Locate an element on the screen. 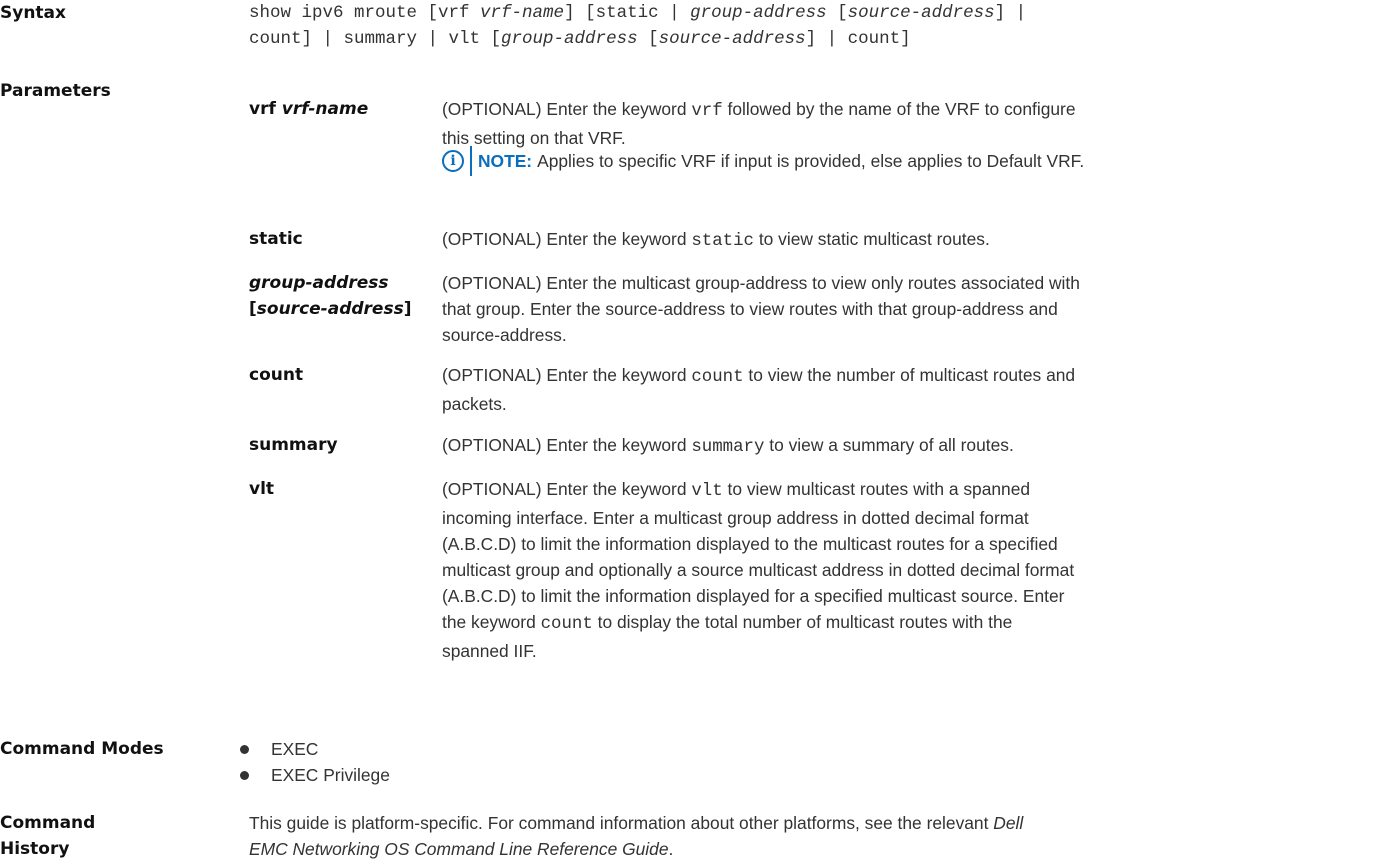 The width and height of the screenshot is (1381, 865). param-term-count: count is located at coordinates (276, 375).